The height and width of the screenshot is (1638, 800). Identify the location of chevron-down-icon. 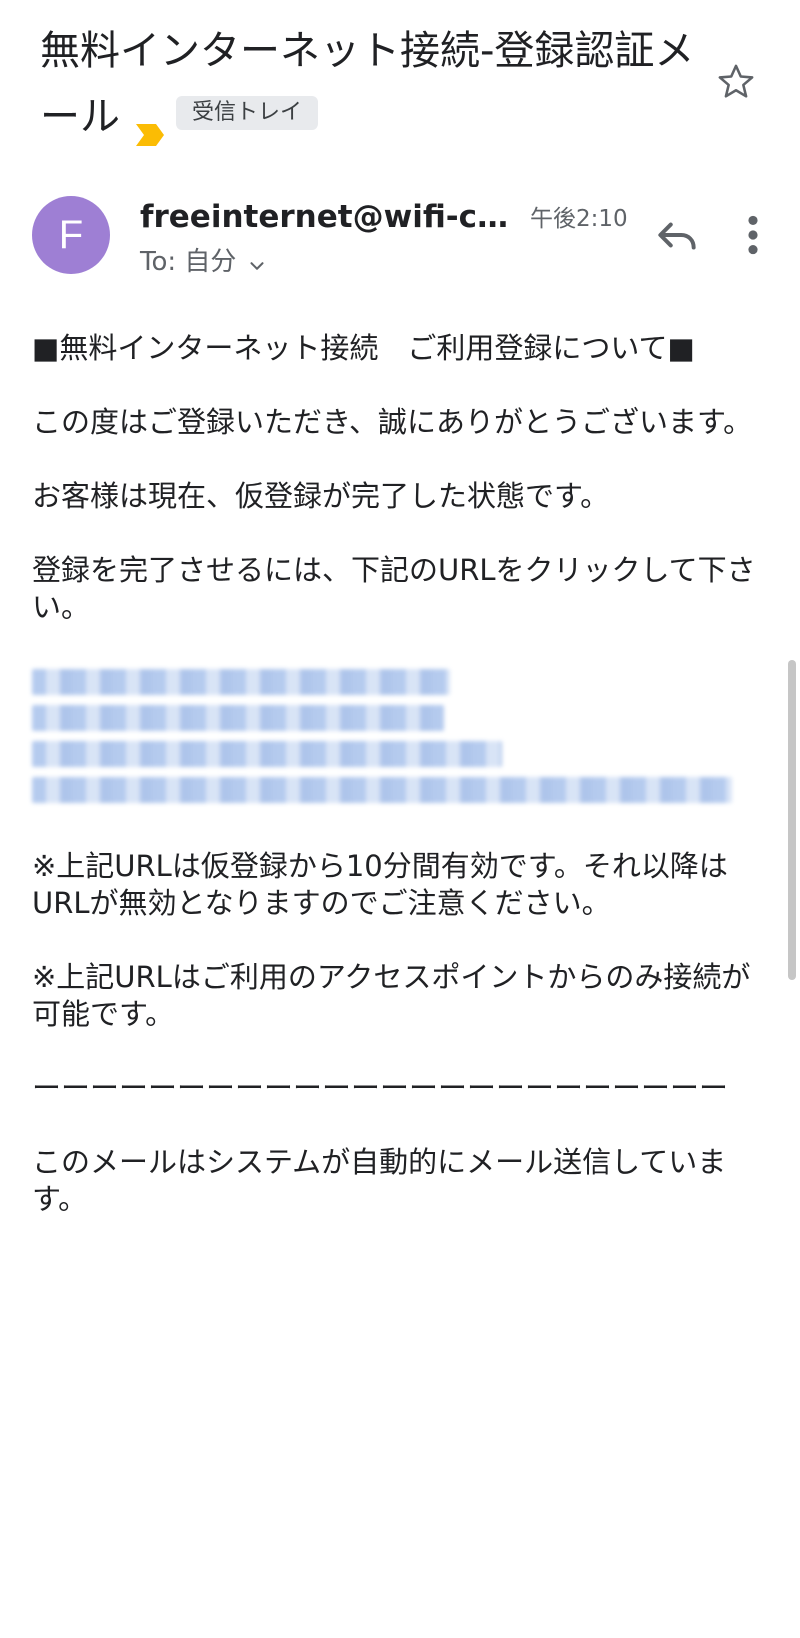
(257, 262).